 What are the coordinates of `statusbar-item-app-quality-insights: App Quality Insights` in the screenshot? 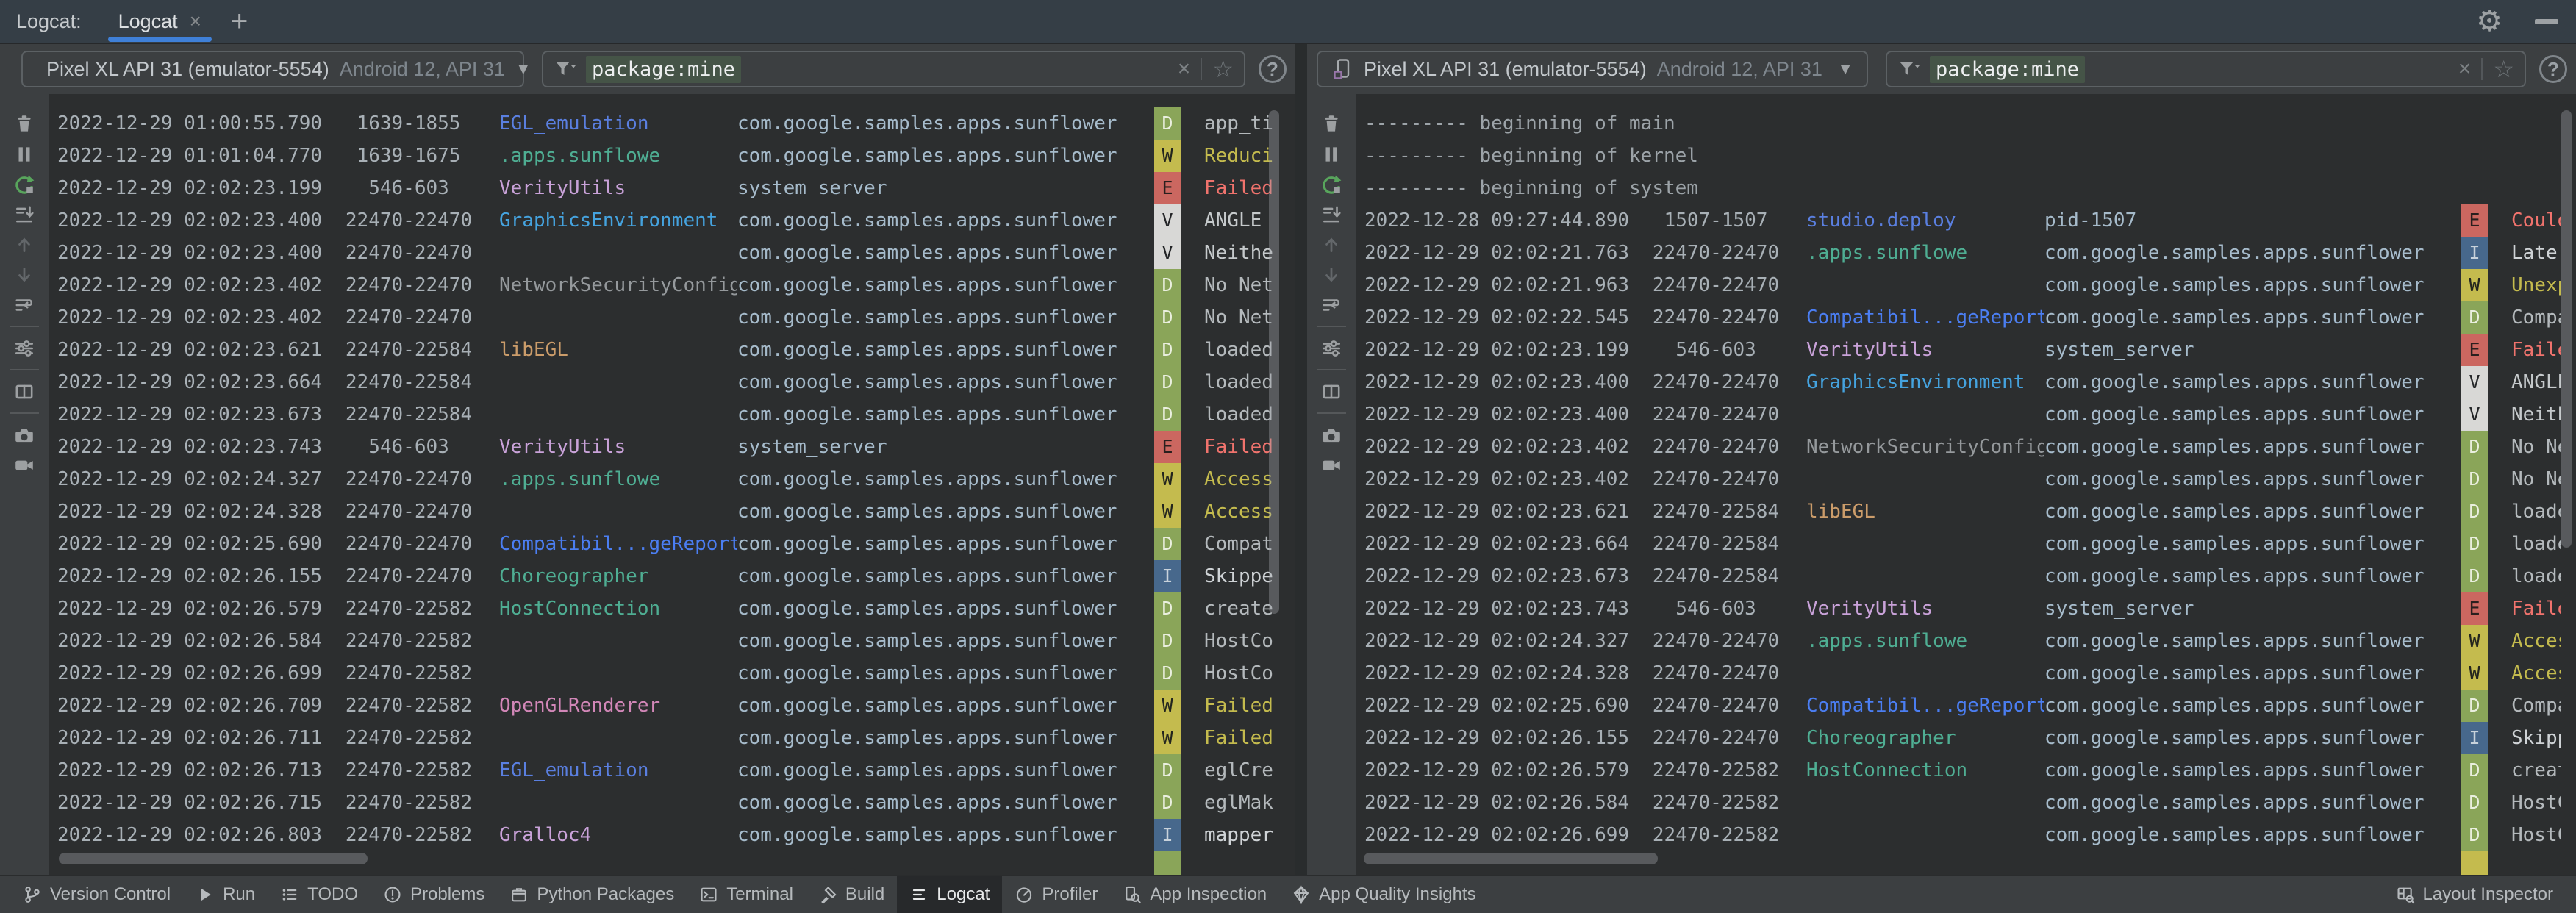 It's located at (1383, 895).